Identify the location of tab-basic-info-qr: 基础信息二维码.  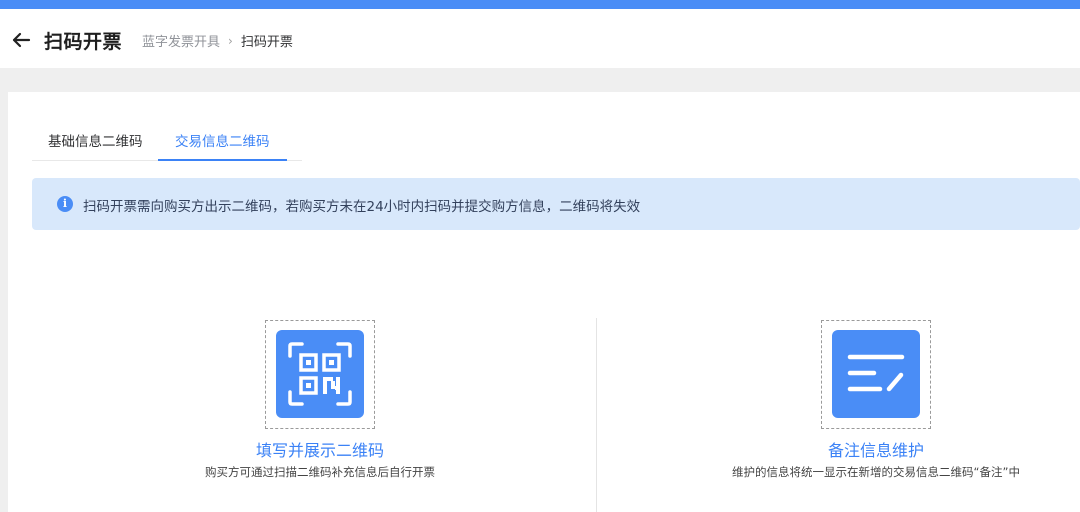
(95, 140).